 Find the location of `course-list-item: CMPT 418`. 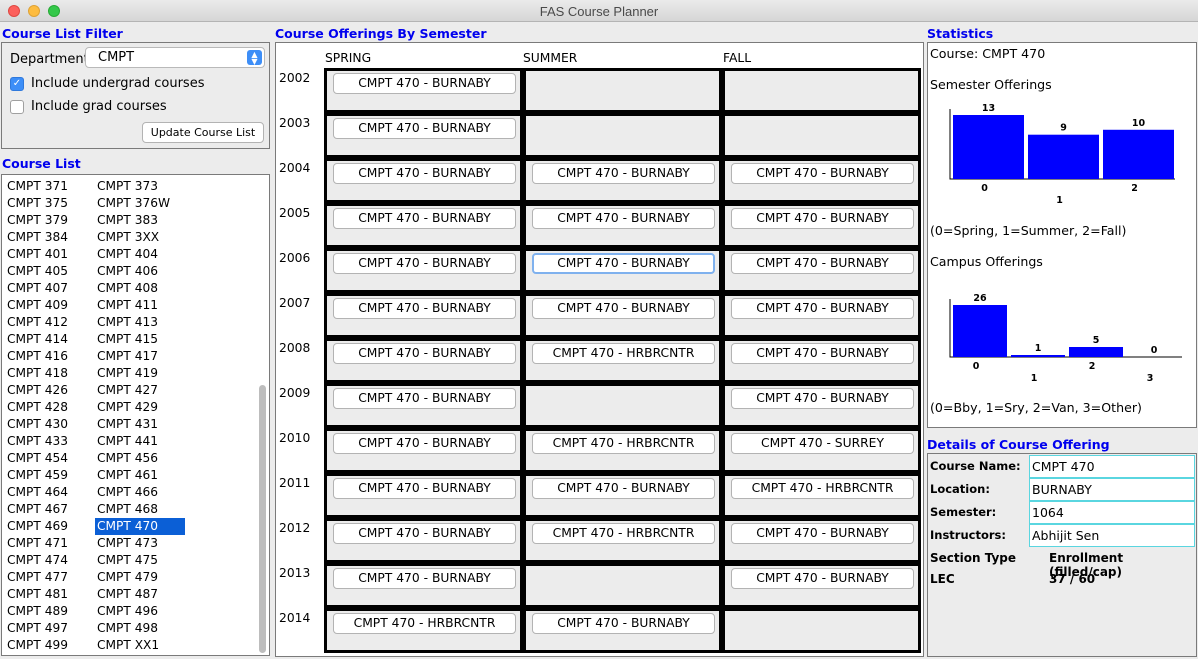

course-list-item: CMPT 418 is located at coordinates (50, 373).